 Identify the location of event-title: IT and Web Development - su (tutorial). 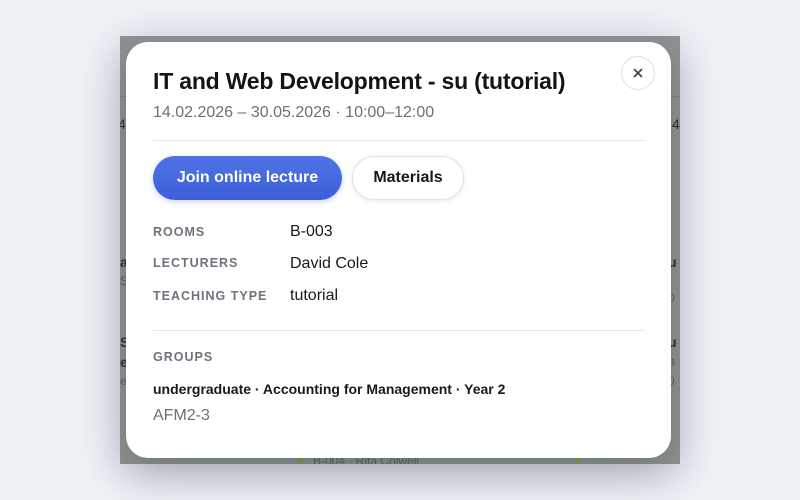
(359, 81).